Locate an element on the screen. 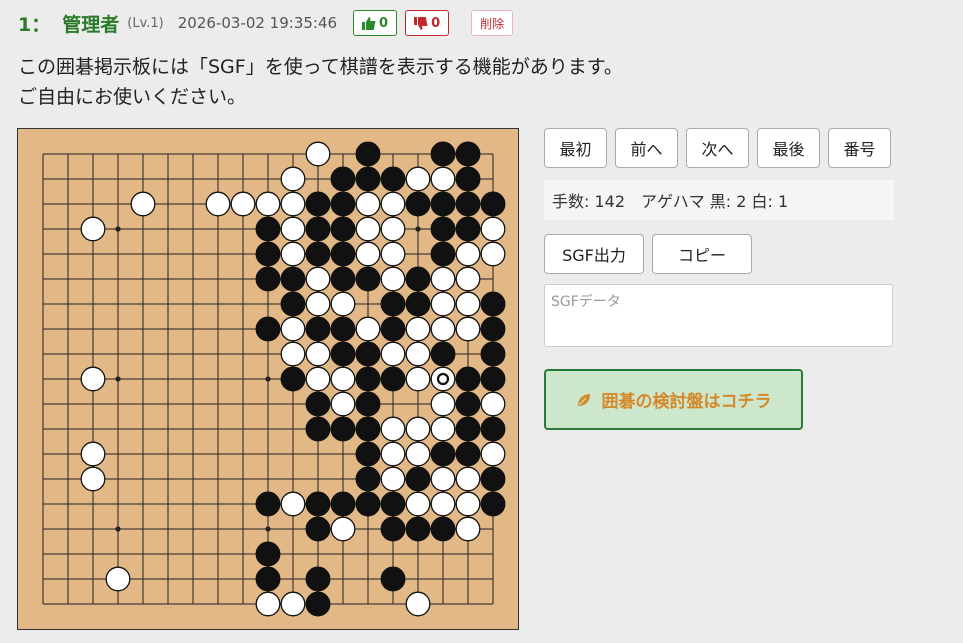 The image size is (963, 643). black-stone-k2 is located at coordinates (268, 579).